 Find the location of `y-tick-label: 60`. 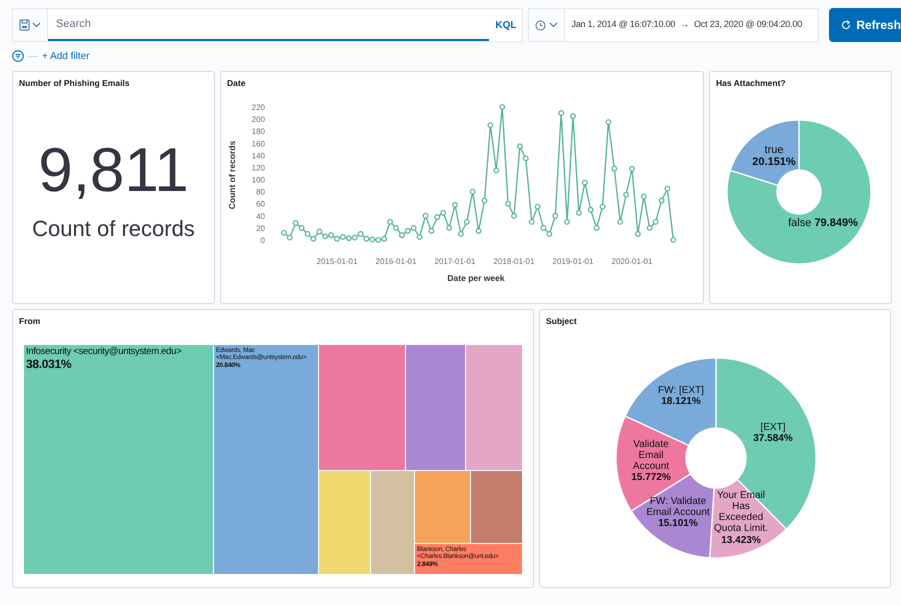

y-tick-label: 60 is located at coordinates (260, 203).